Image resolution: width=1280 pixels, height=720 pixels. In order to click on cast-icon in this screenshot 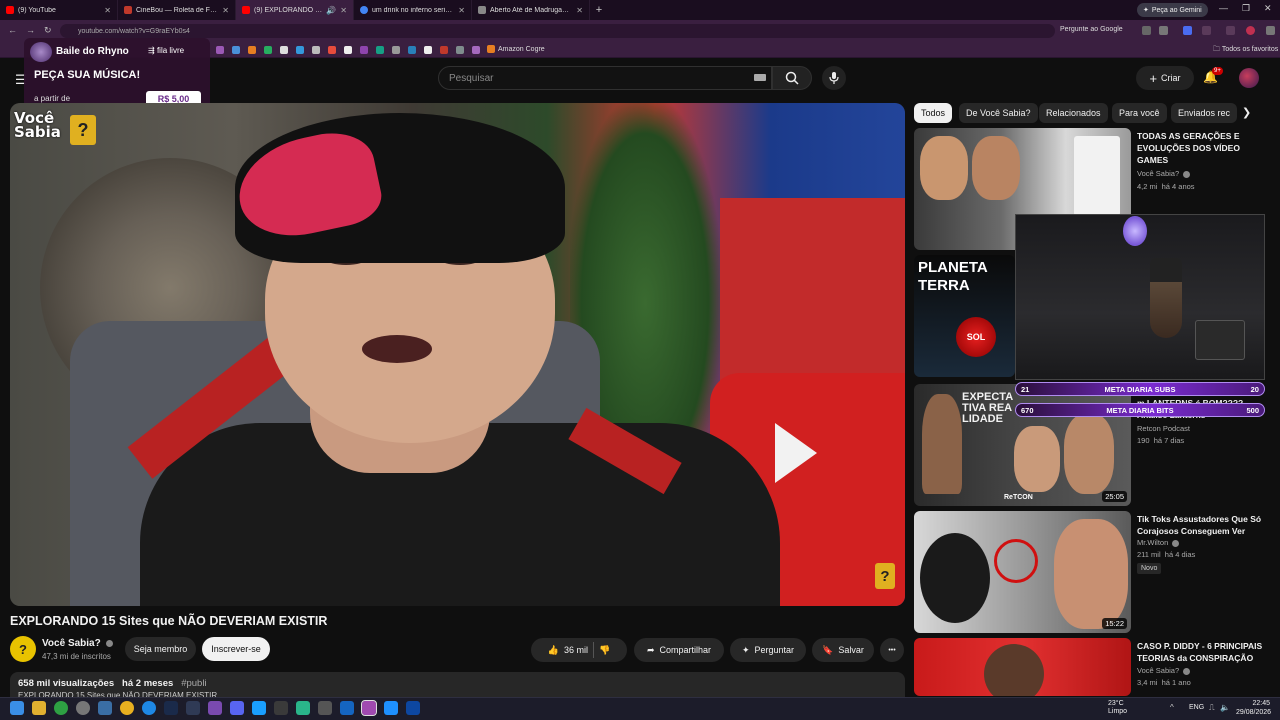, I will do `click(1146, 30)`.